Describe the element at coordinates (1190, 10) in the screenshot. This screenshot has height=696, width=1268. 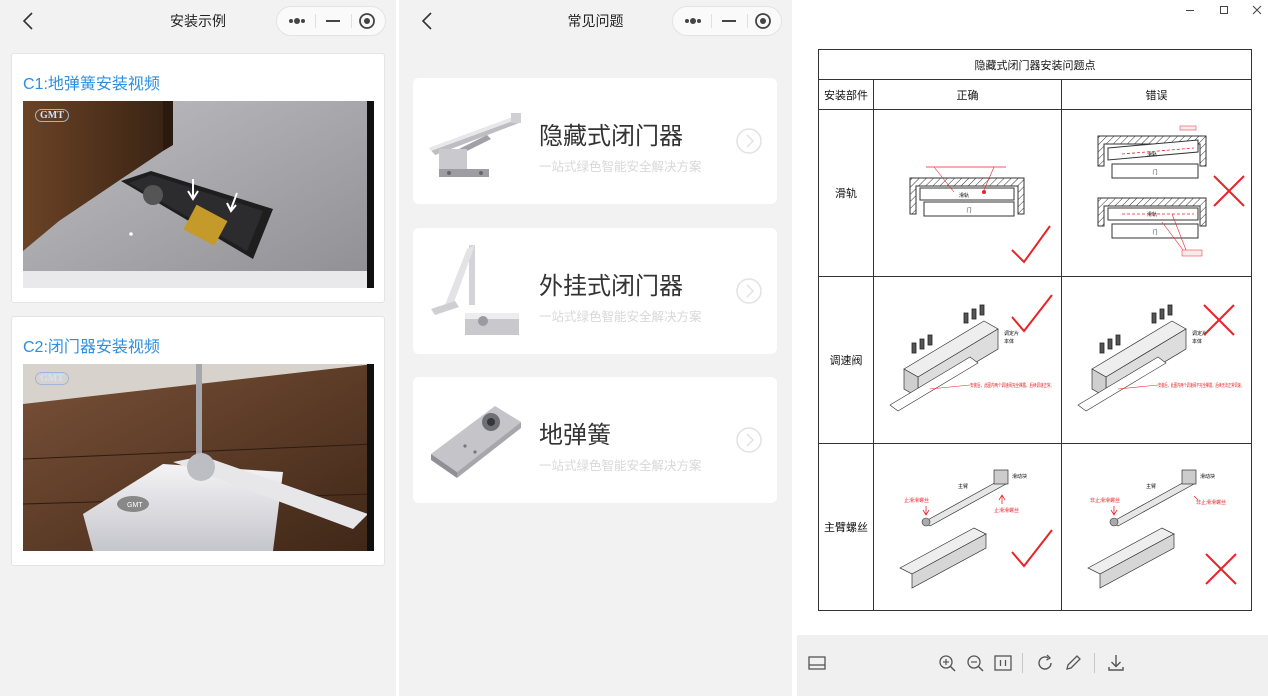
I see `window-minimize-icon` at that location.